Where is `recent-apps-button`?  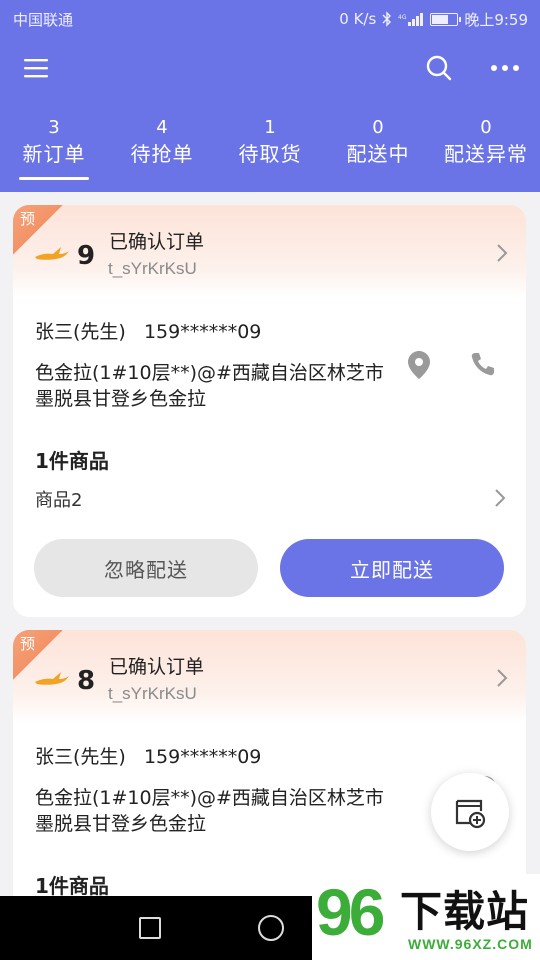 recent-apps-button is located at coordinates (150, 928).